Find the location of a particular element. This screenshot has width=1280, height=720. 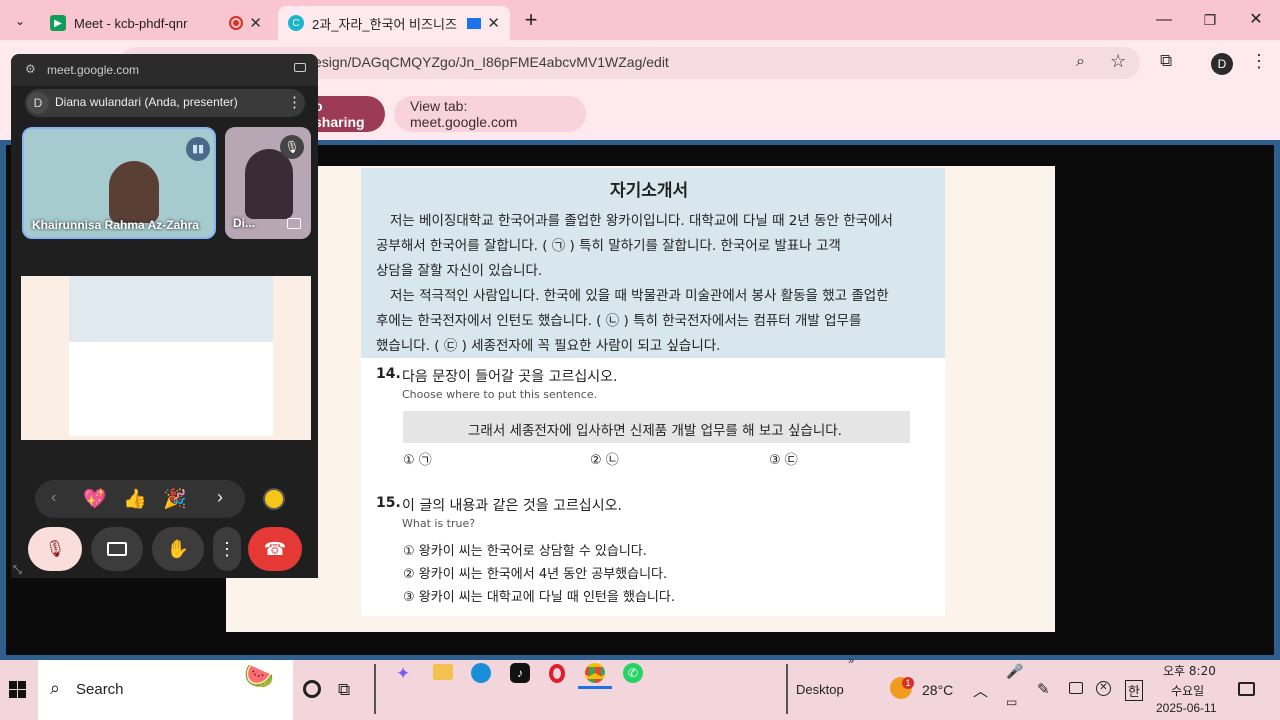

tab-meet: ▶ Meet - kcb-phdf-qnr ✕ is located at coordinates (156, 23).